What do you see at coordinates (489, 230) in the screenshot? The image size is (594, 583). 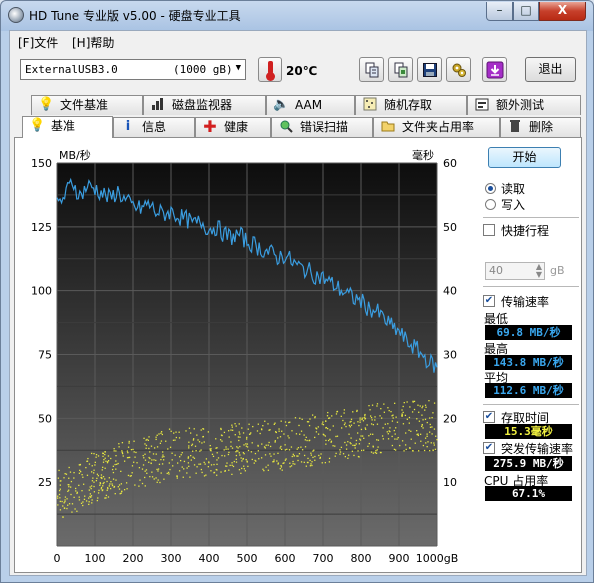 I see `short-stroke-checkbox` at bounding box center [489, 230].